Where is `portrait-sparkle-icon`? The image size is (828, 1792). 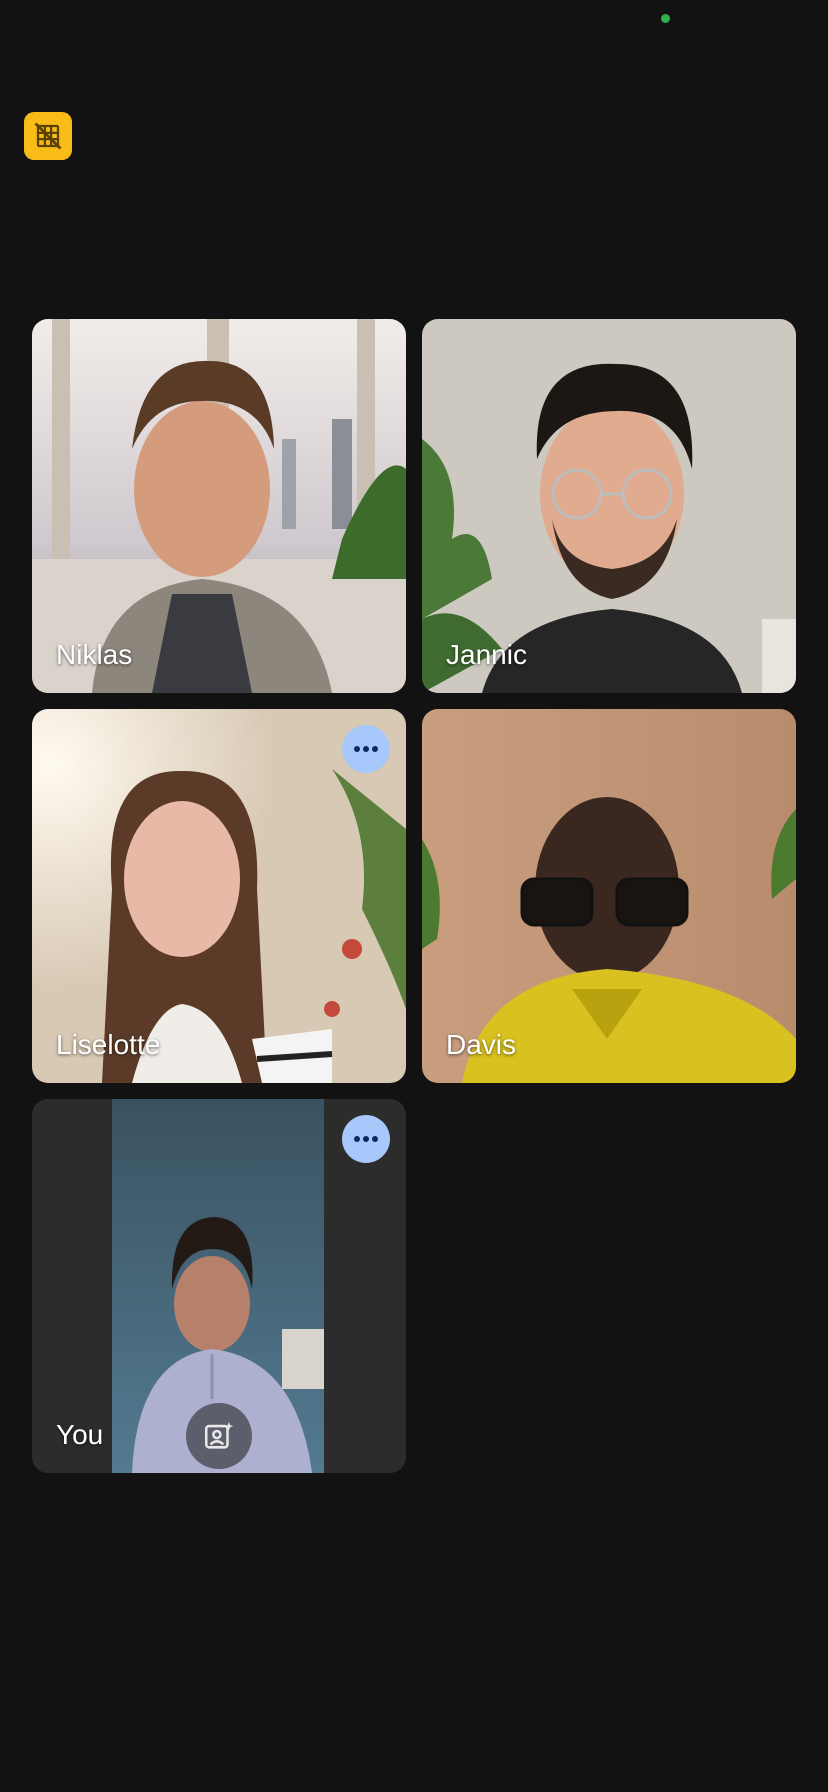 portrait-sparkle-icon is located at coordinates (219, 1435).